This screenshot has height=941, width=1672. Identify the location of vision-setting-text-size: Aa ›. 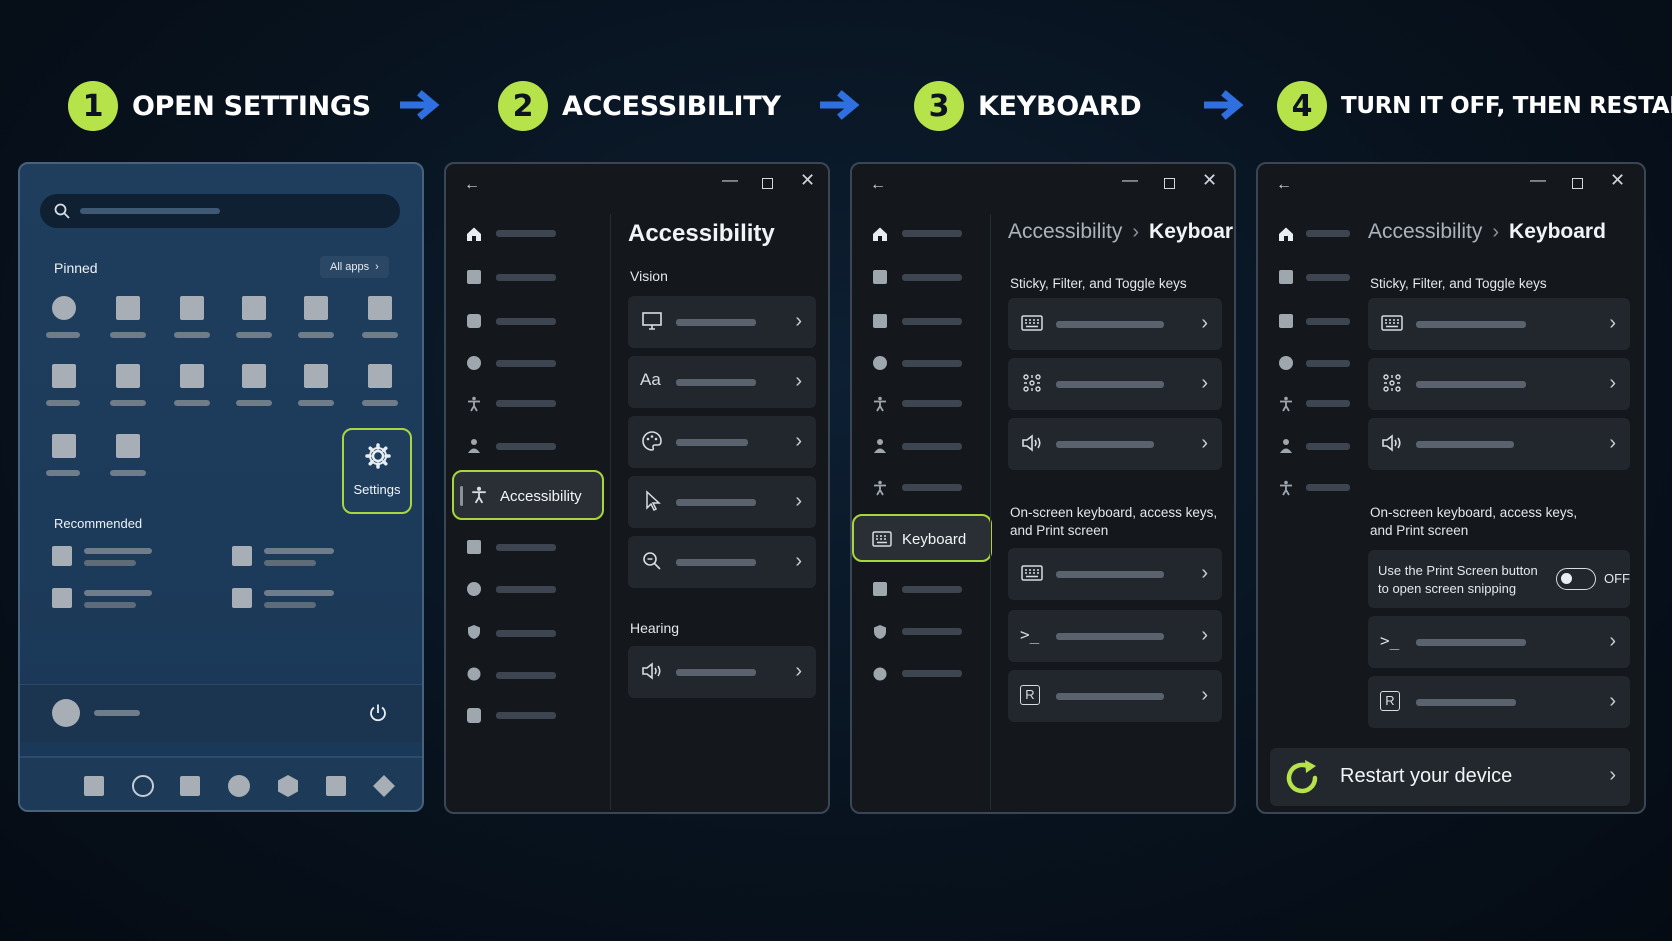
(722, 382).